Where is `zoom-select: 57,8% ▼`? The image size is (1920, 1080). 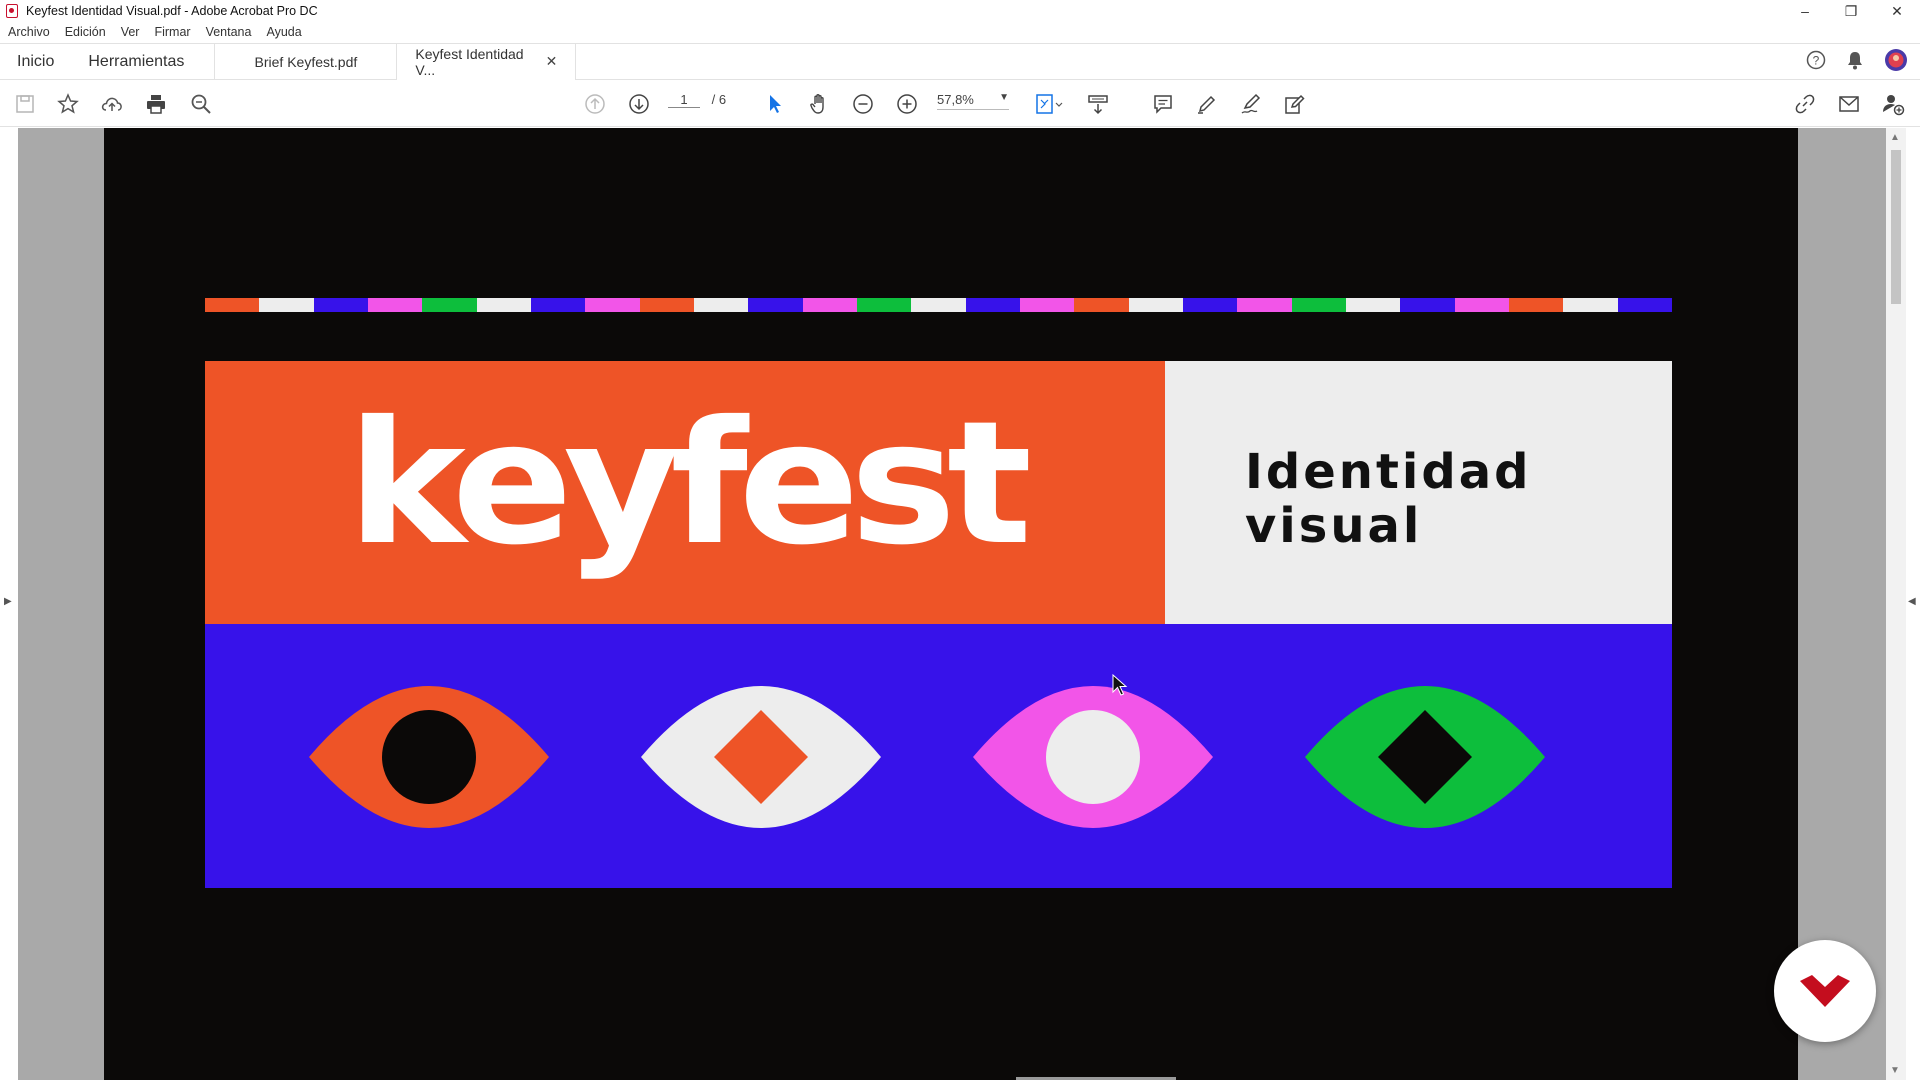 zoom-select: 57,8% ▼ is located at coordinates (973, 101).